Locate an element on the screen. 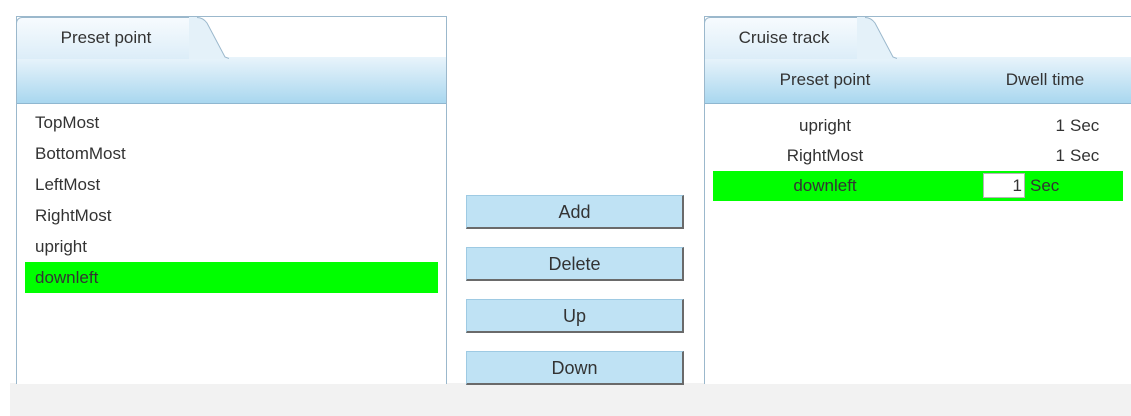  column-header-dwell-time: Dwell time is located at coordinates (1045, 79).